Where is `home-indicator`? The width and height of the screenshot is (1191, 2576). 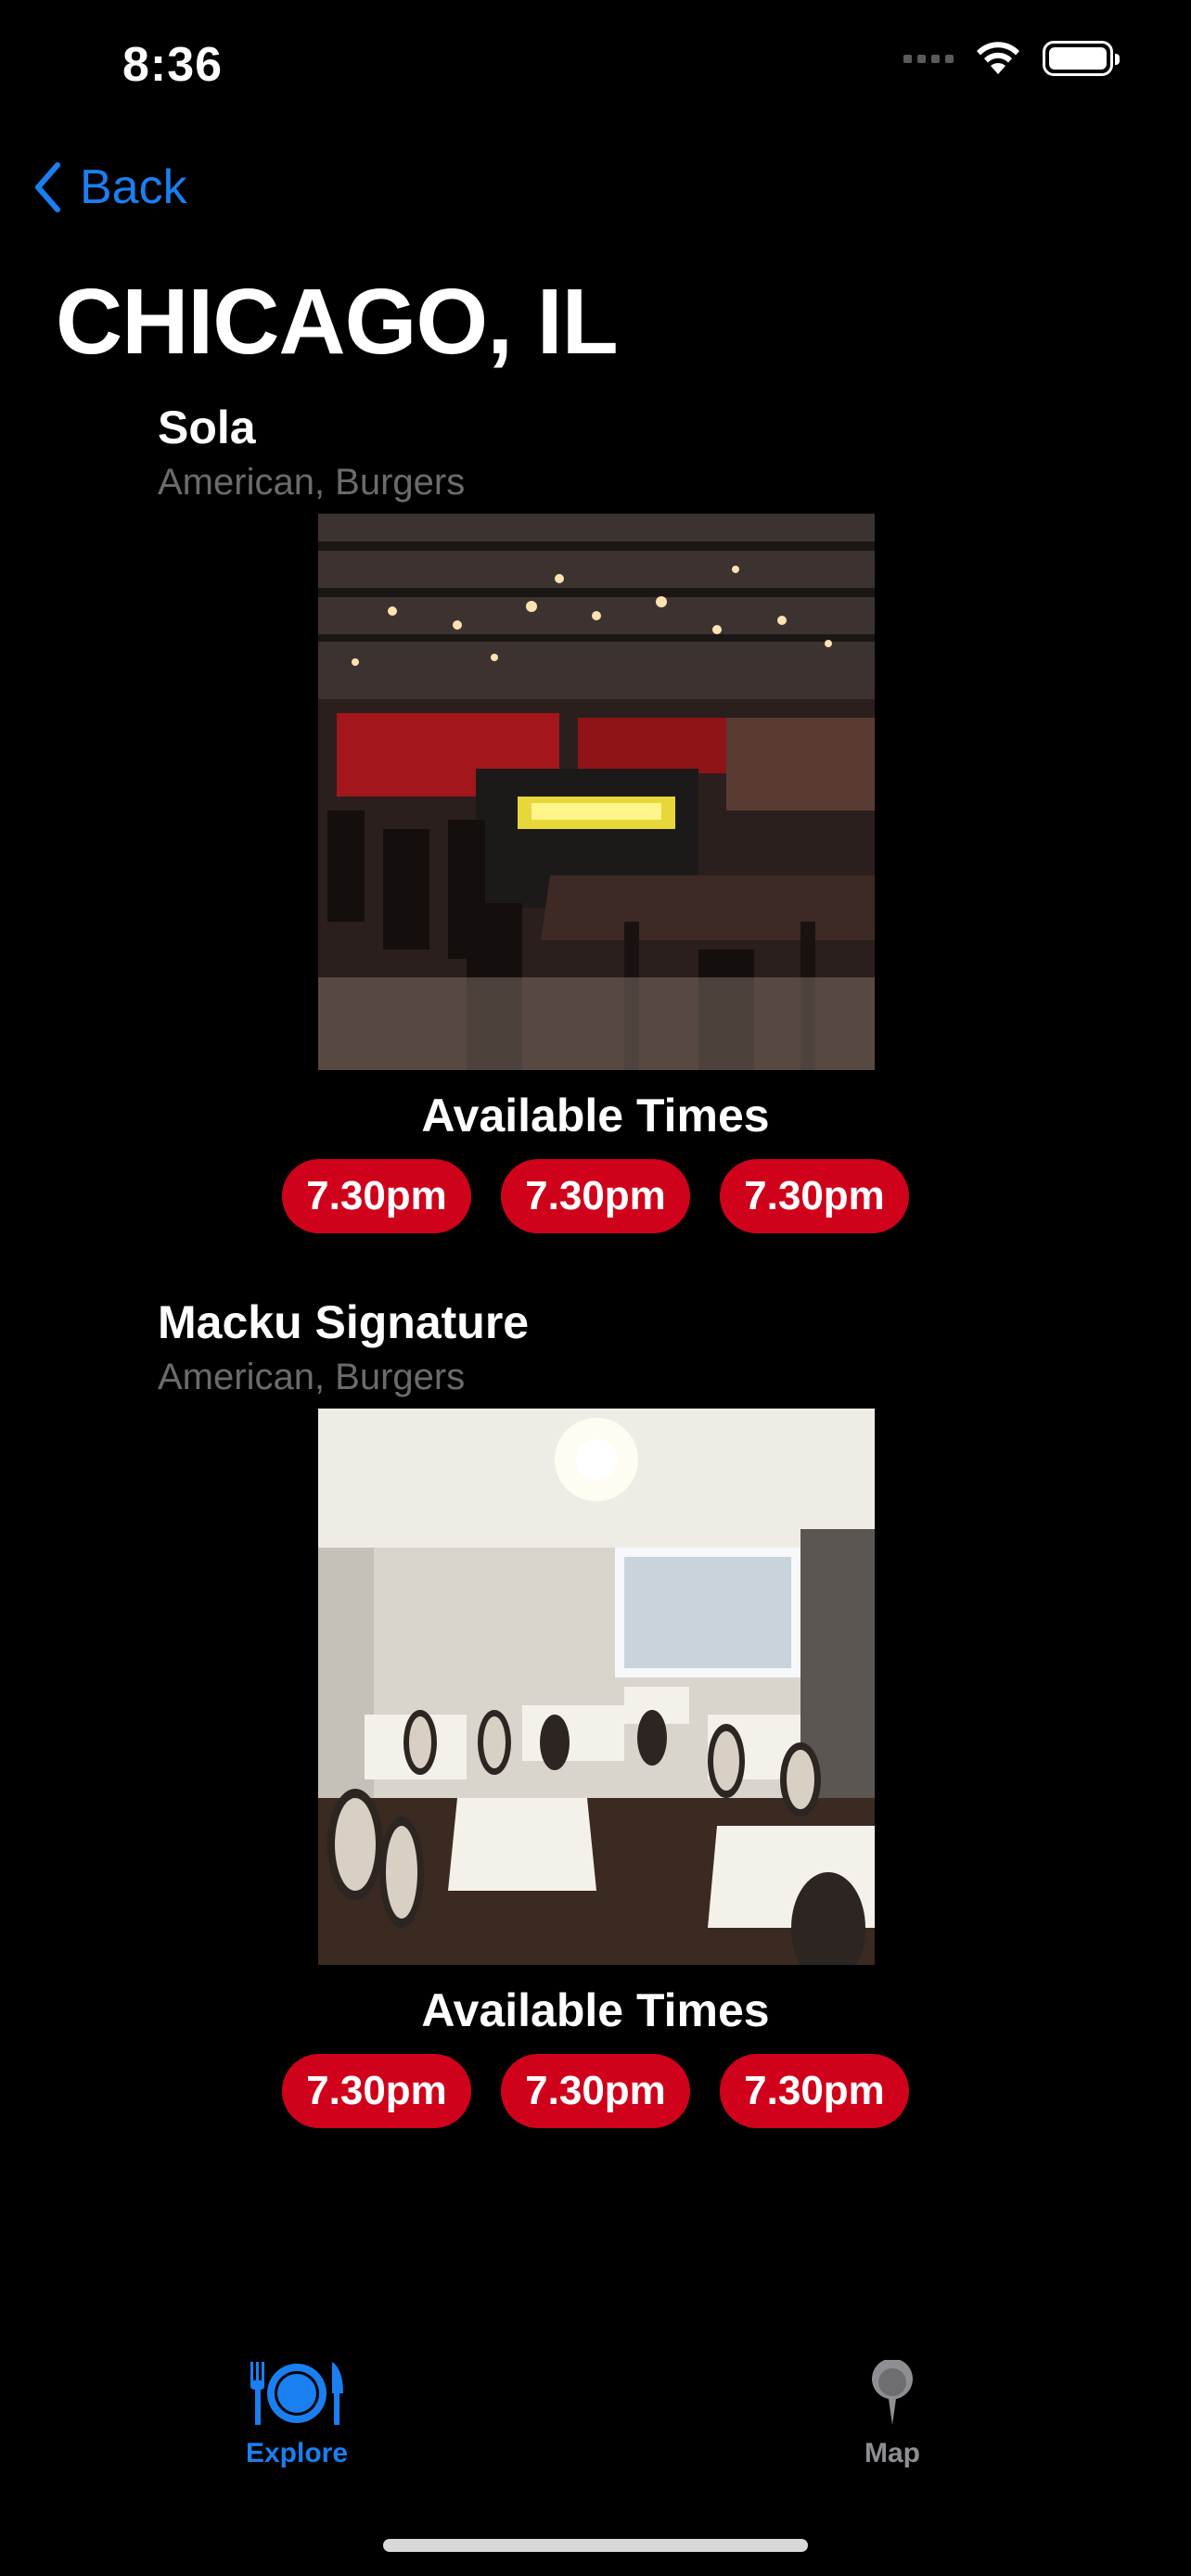
home-indicator is located at coordinates (595, 2545).